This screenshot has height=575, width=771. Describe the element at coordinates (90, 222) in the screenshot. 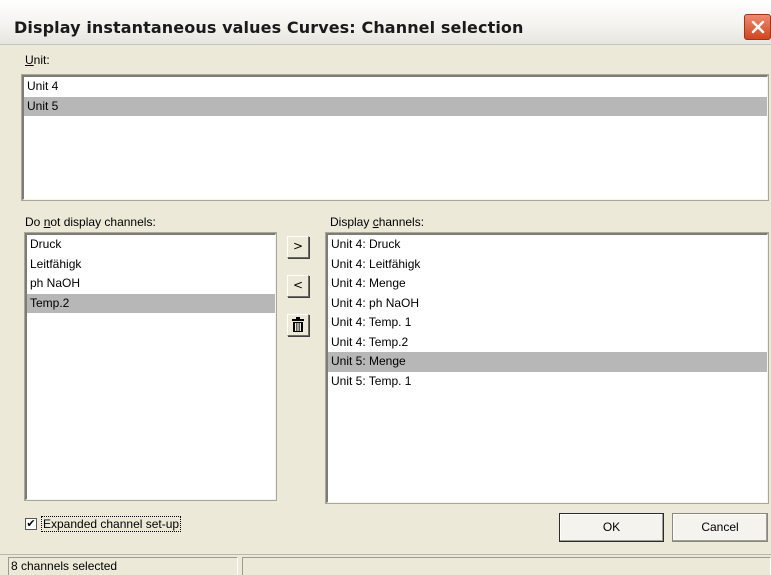

I see `hidden-channels-label: Do not display channels:` at that location.